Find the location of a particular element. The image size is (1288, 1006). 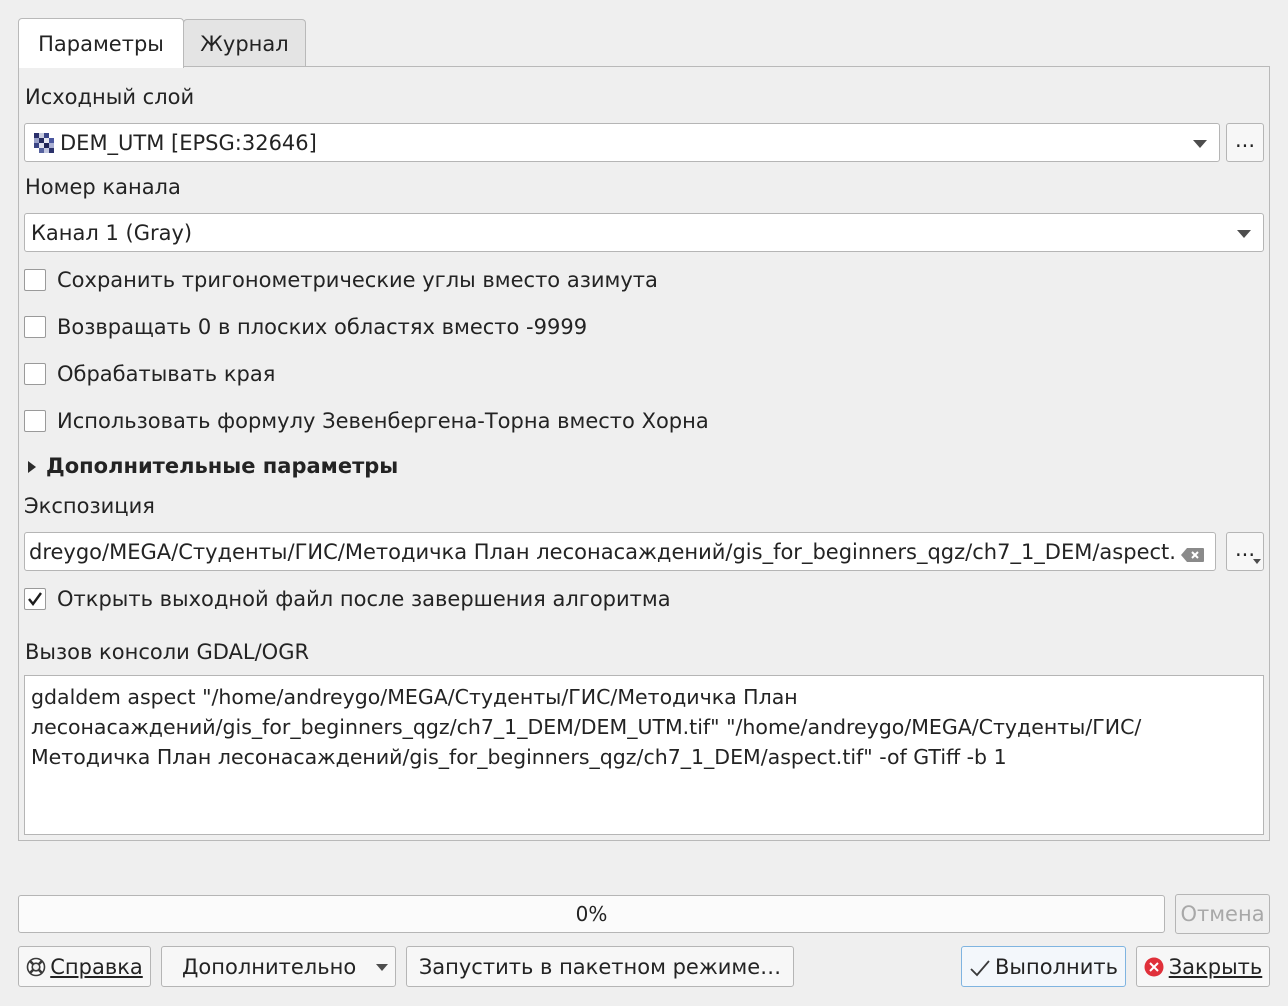

output-label: Экспозиция is located at coordinates (89, 506).